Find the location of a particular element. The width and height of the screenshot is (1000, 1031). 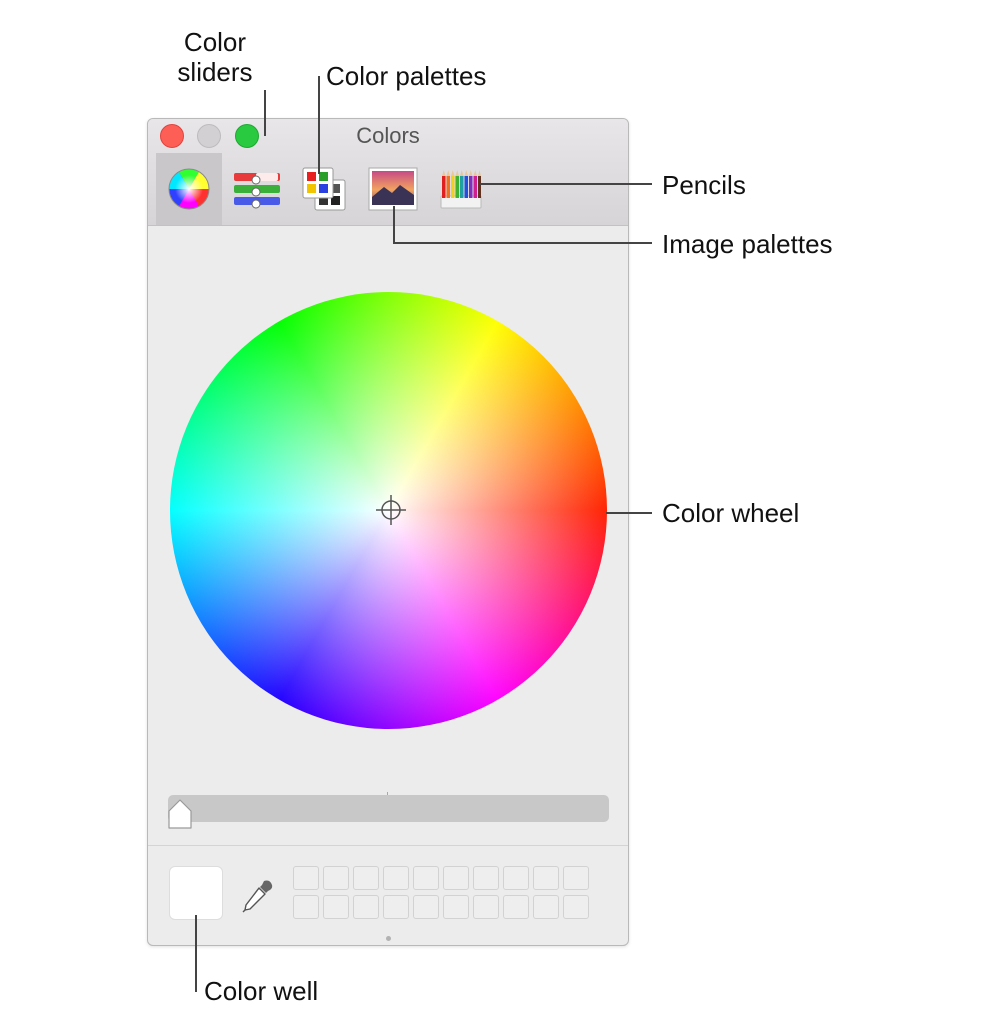

color-wheel-icon is located at coordinates (189, 189).